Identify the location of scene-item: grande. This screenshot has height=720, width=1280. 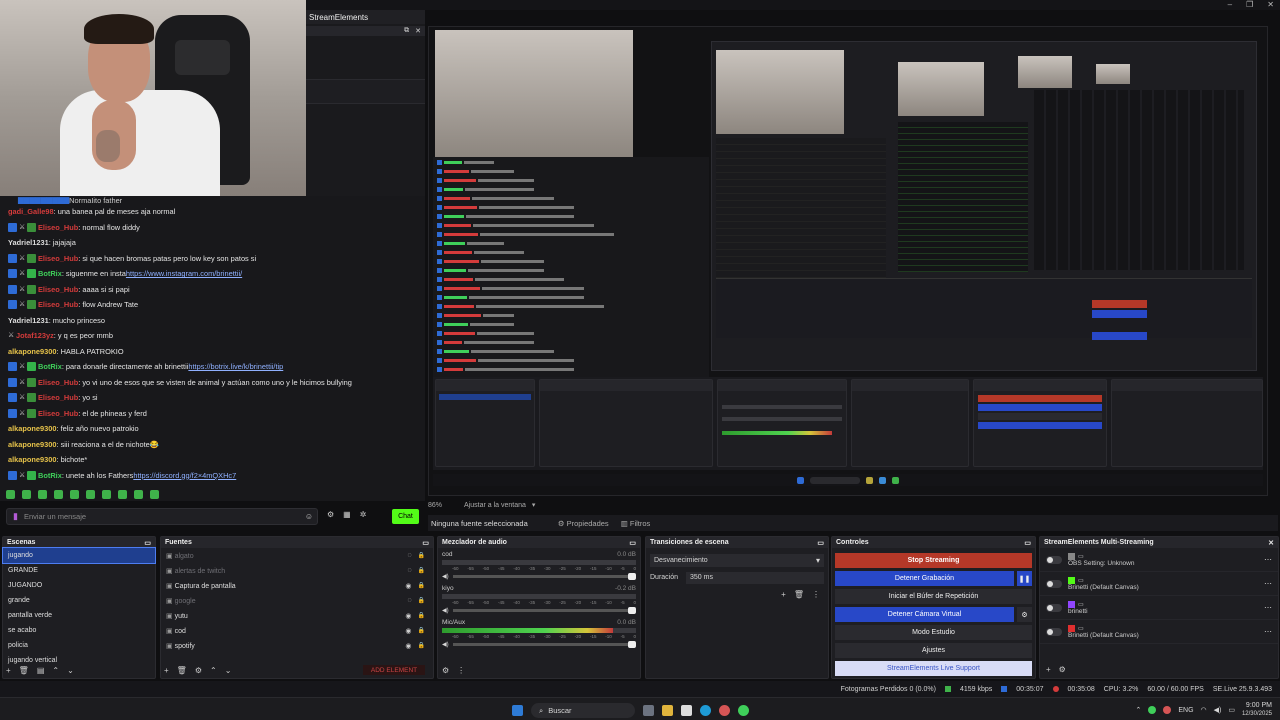
(79, 600).